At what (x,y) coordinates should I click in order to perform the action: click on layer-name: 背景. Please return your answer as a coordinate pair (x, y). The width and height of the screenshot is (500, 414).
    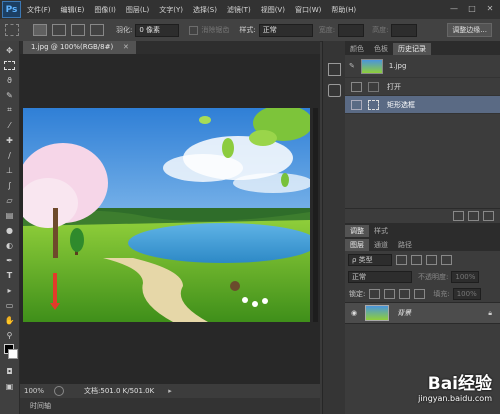
    Looking at the image, I should click on (404, 313).